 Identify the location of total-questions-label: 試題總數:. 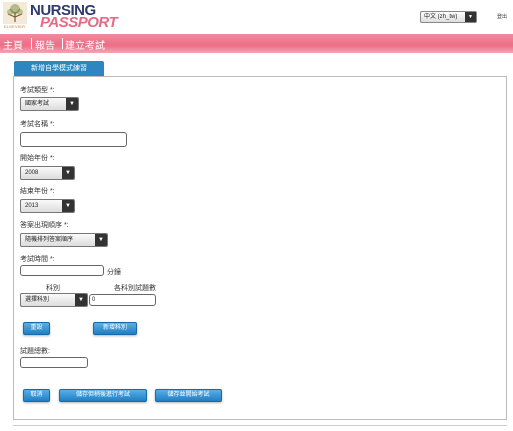
(35, 351).